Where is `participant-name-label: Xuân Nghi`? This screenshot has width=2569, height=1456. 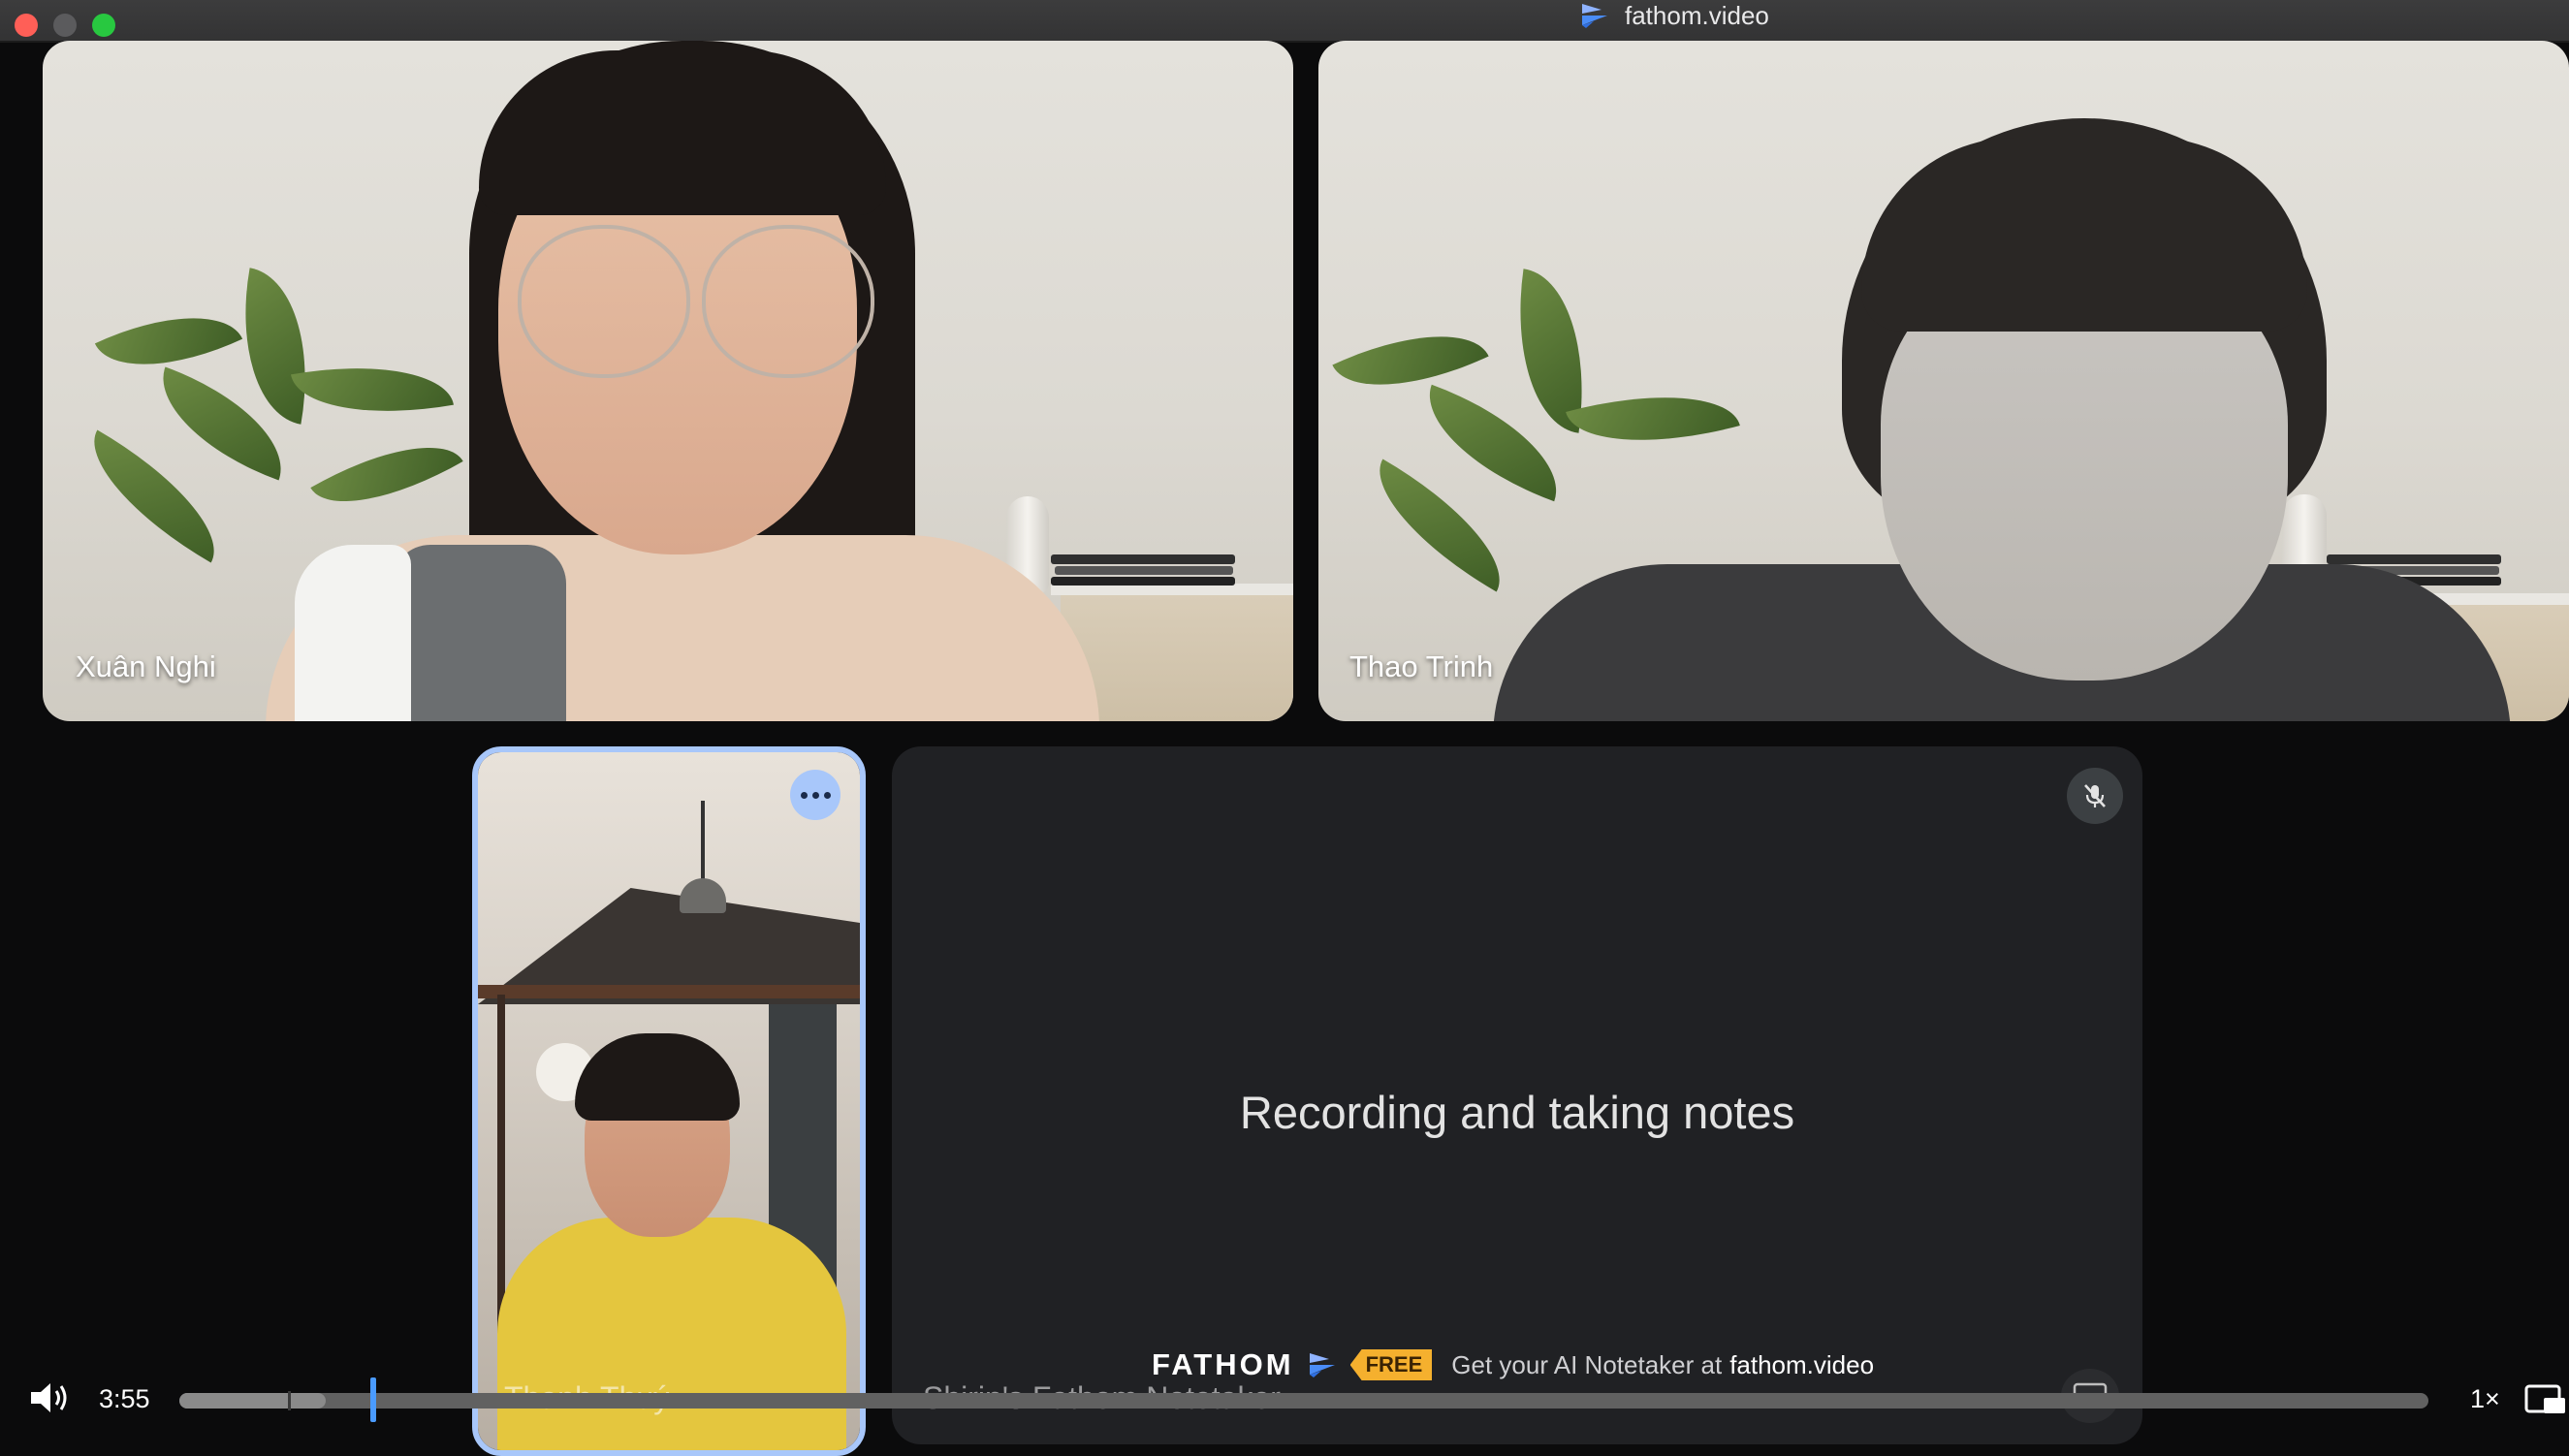 participant-name-label: Xuân Nghi is located at coordinates (146, 666).